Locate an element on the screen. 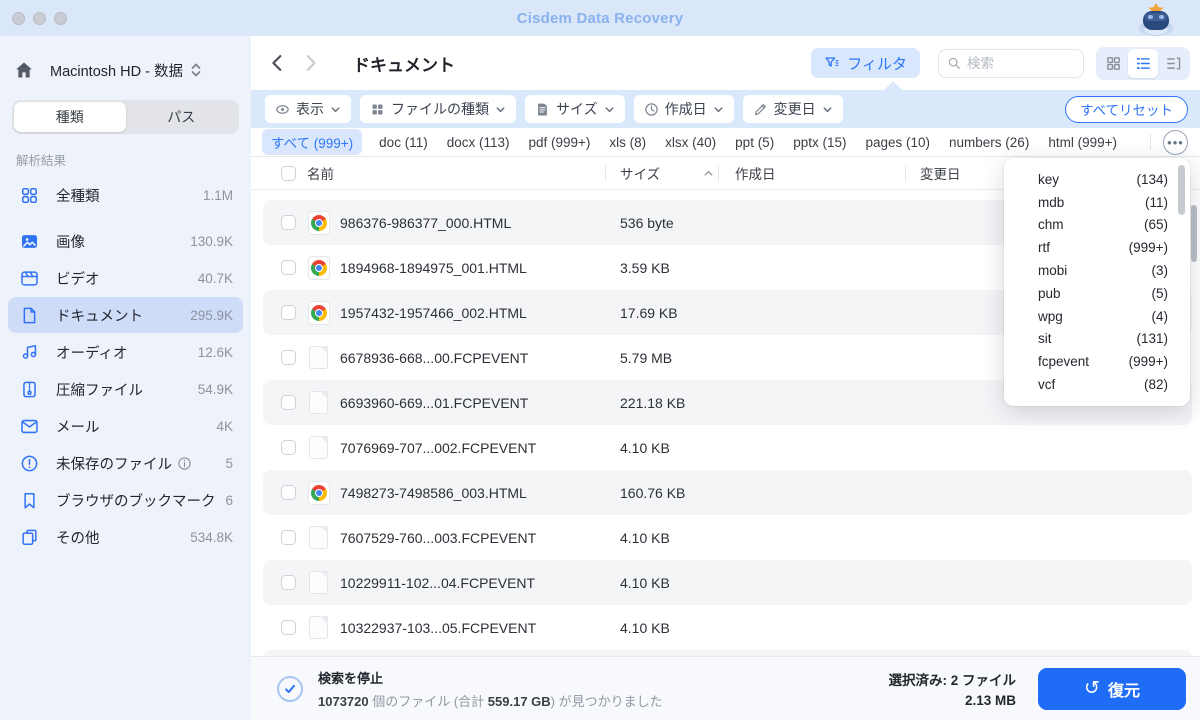 Image resolution: width=1200 pixels, height=720 pixels. dropdown-item: key (134) is located at coordinates (1097, 179).